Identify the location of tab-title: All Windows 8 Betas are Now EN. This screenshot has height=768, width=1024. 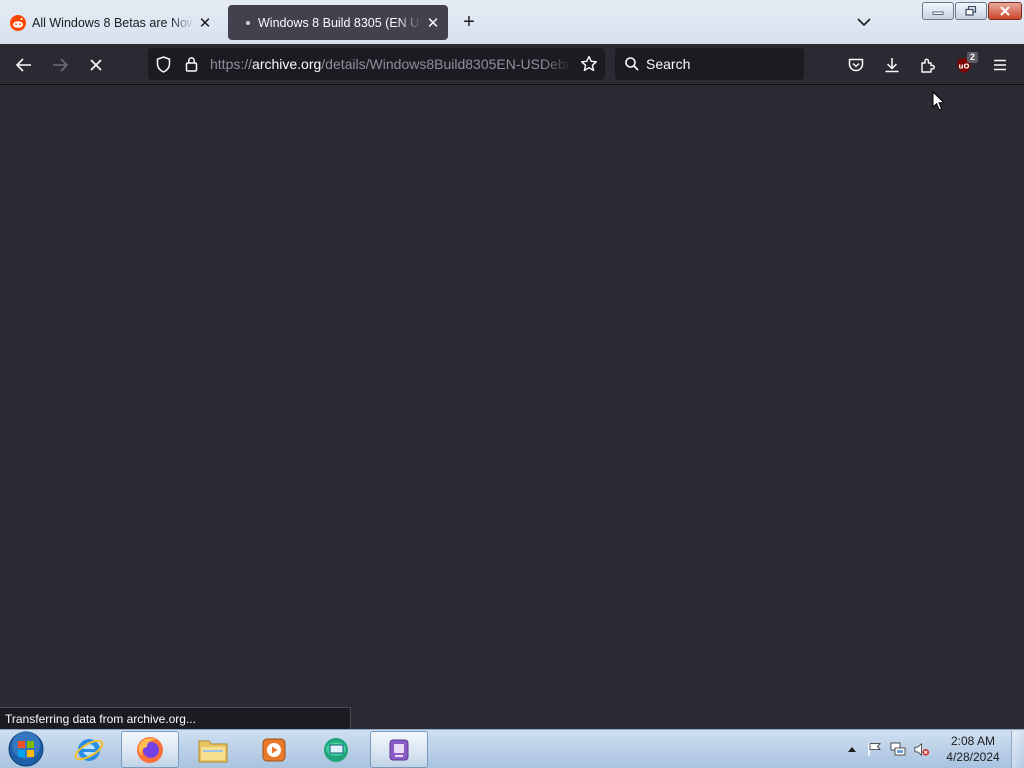
(113, 22).